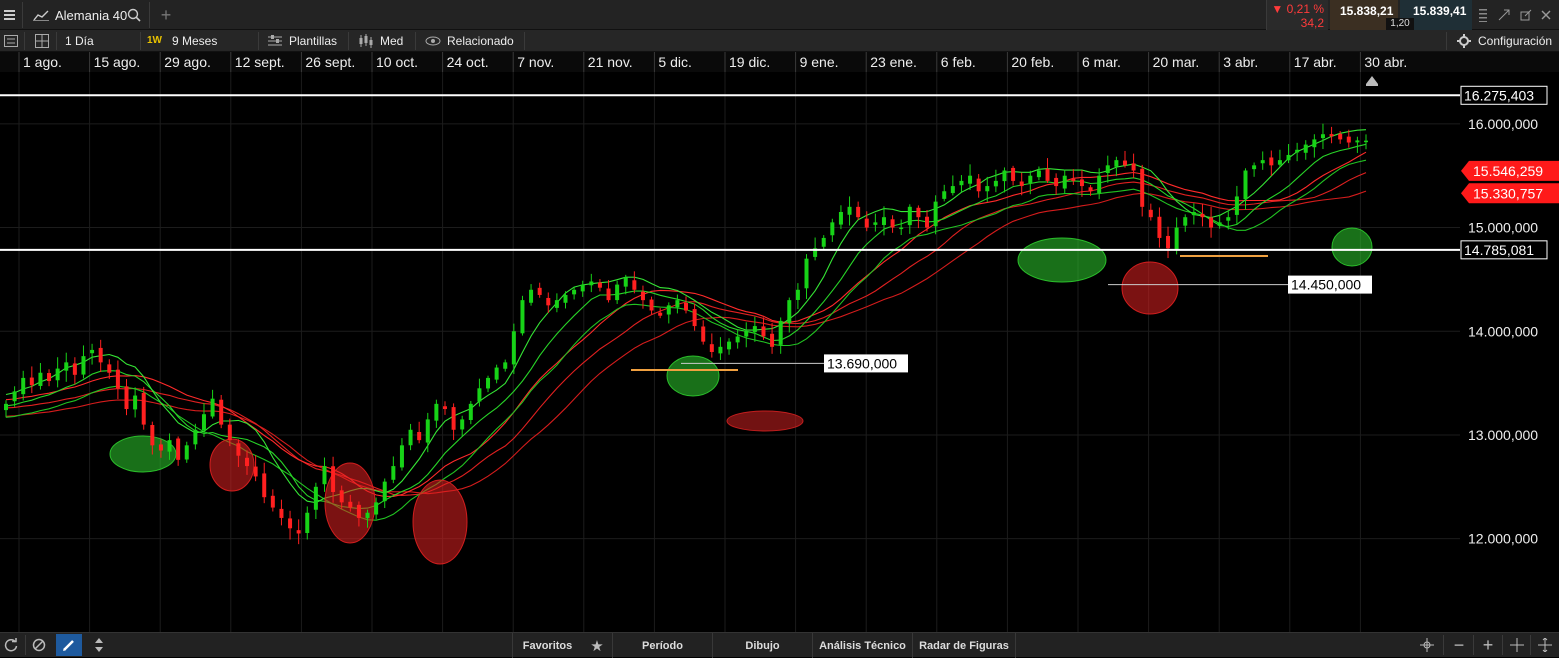  Describe the element at coordinates (1546, 15) in the screenshot. I see `close-icon` at that location.